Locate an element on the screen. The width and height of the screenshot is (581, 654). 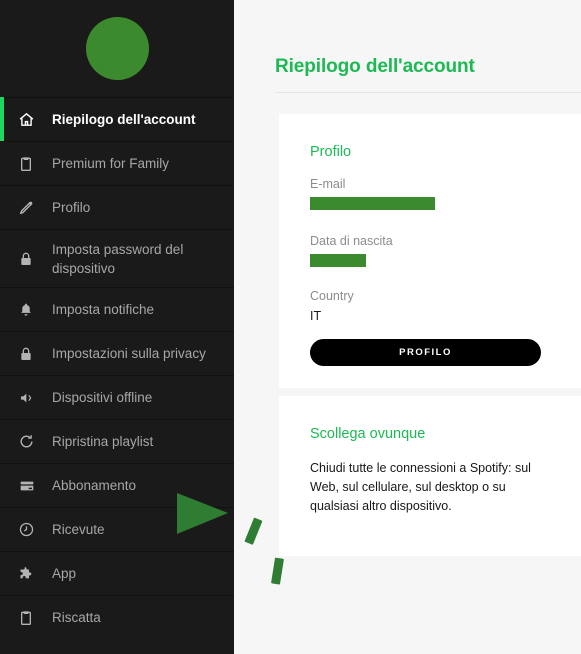
email-field-block: E-mail is located at coordinates (430, 193).